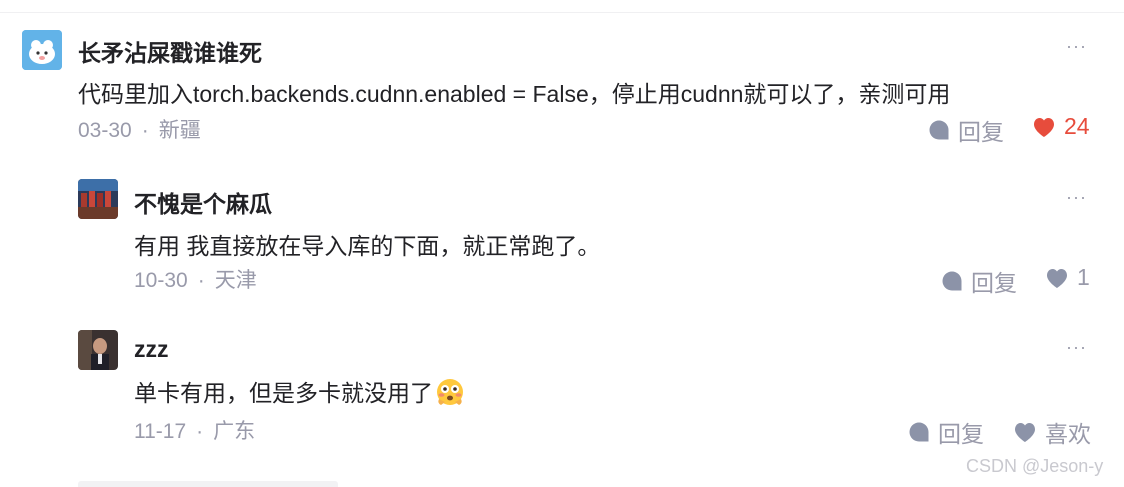  What do you see at coordinates (1035, 466) in the screenshot?
I see `watermark: CSDN @Jeson-y` at bounding box center [1035, 466].